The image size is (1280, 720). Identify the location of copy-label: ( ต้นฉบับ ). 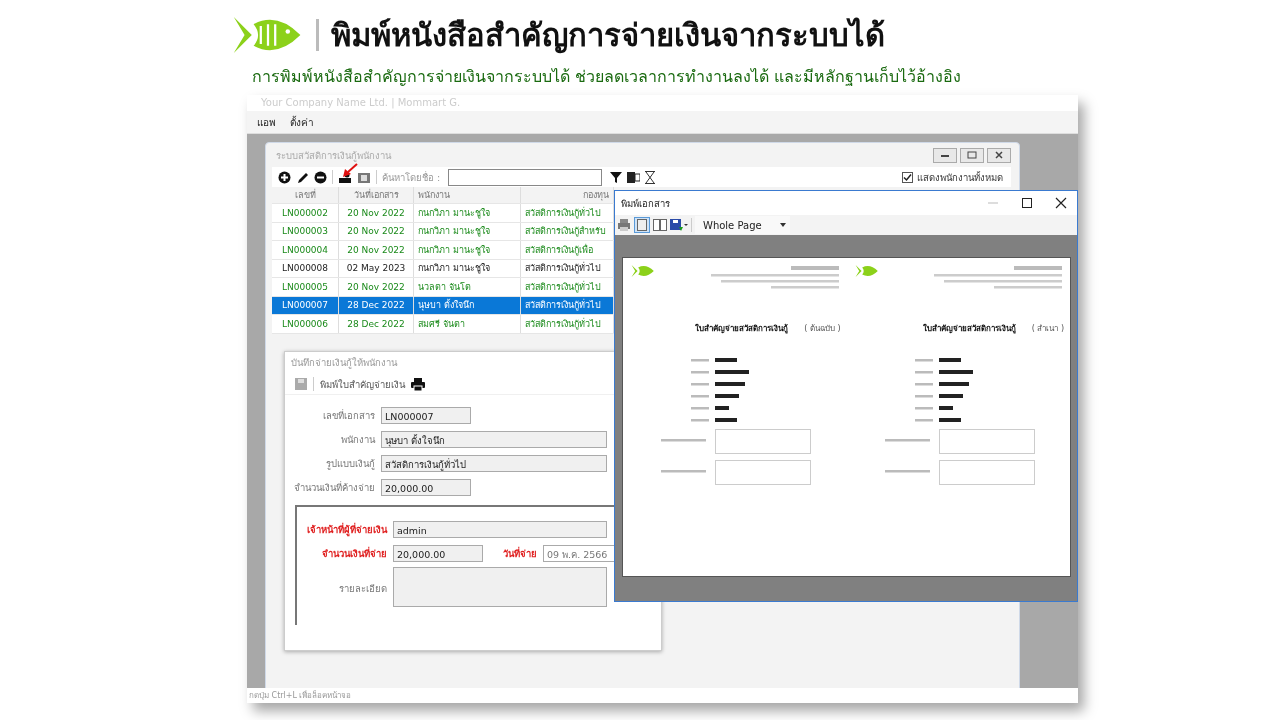
(822, 329).